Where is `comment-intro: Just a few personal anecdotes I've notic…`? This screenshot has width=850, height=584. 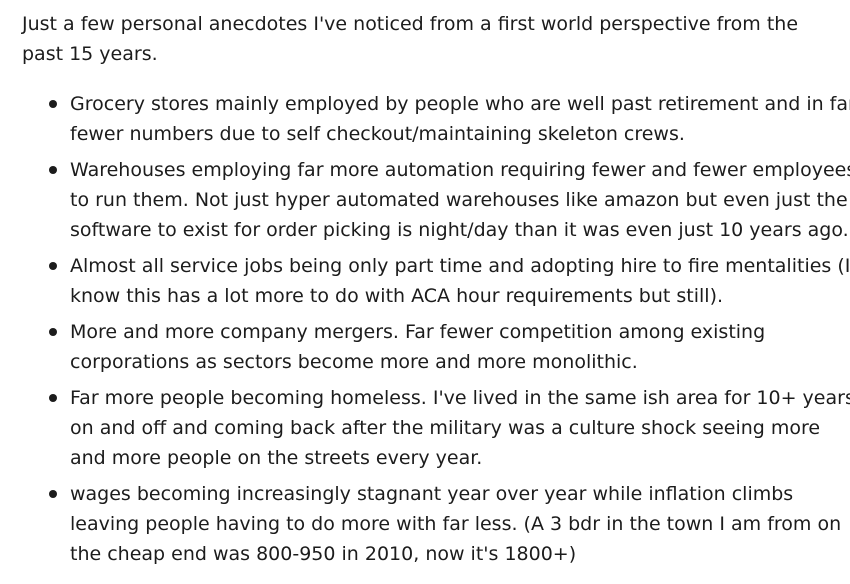 comment-intro: Just a few personal anecdotes I've notic… is located at coordinates (410, 39).